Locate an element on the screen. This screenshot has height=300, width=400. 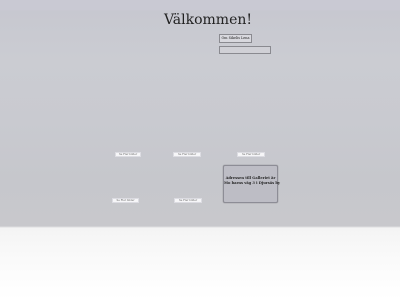
more-images-link-3: Se Fler bilder is located at coordinates (251, 154).